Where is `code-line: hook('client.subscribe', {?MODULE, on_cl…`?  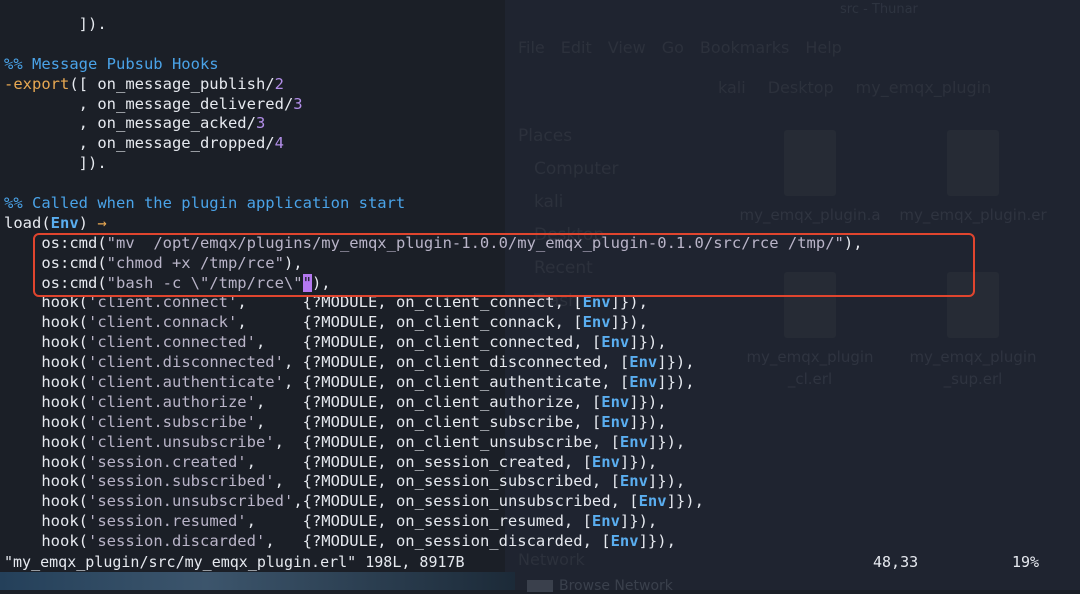
code-line: hook('client.subscribe', {?MODULE, on_cl… is located at coordinates (335, 421).